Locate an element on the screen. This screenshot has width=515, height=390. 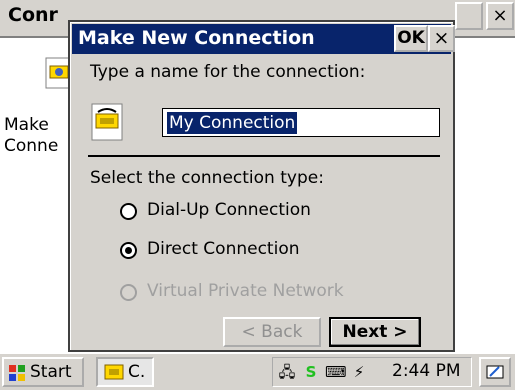
make-connection-label: Make Conne is located at coordinates (31, 136).